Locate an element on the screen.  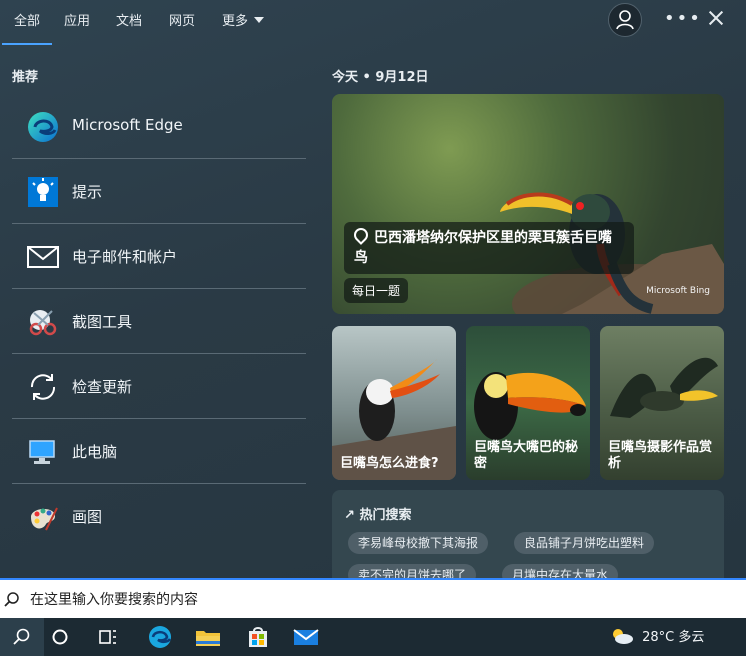
recommended-item-label: 提示 is located at coordinates (87, 192).